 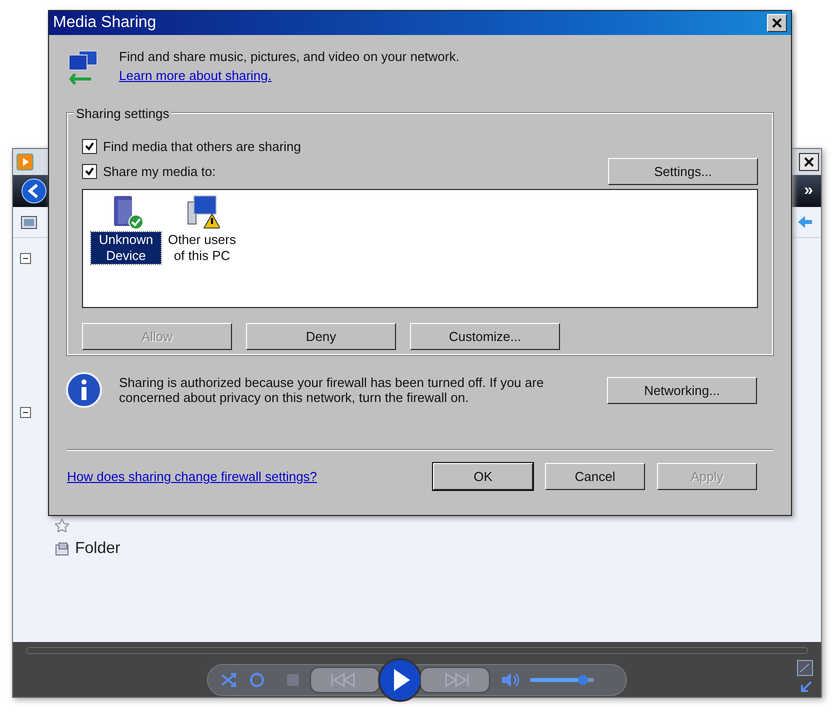 What do you see at coordinates (126, 248) in the screenshot?
I see `device-item: Unknown Device` at bounding box center [126, 248].